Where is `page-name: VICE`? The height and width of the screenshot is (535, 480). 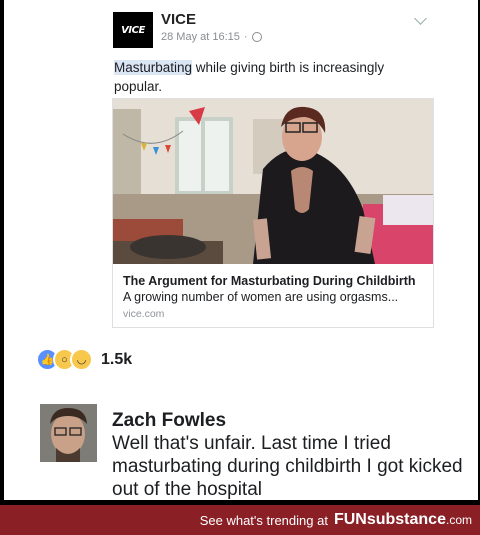 page-name: VICE is located at coordinates (178, 19).